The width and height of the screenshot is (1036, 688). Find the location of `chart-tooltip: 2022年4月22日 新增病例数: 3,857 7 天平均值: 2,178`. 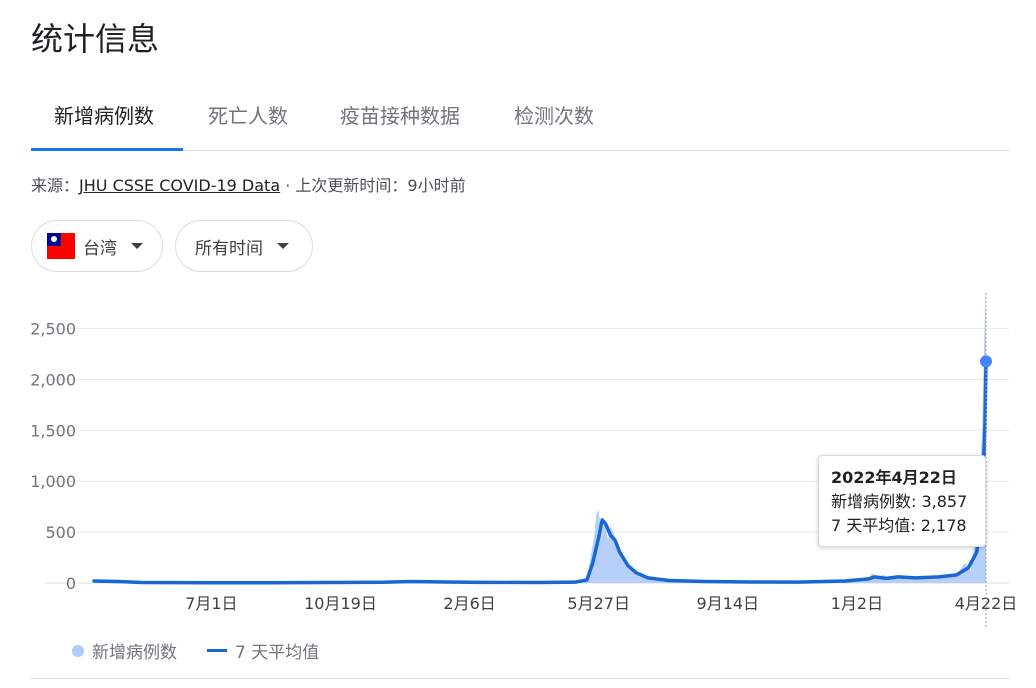

chart-tooltip: 2022年4月22日 新增病例数: 3,857 7 天平均值: 2,178 is located at coordinates (902, 501).